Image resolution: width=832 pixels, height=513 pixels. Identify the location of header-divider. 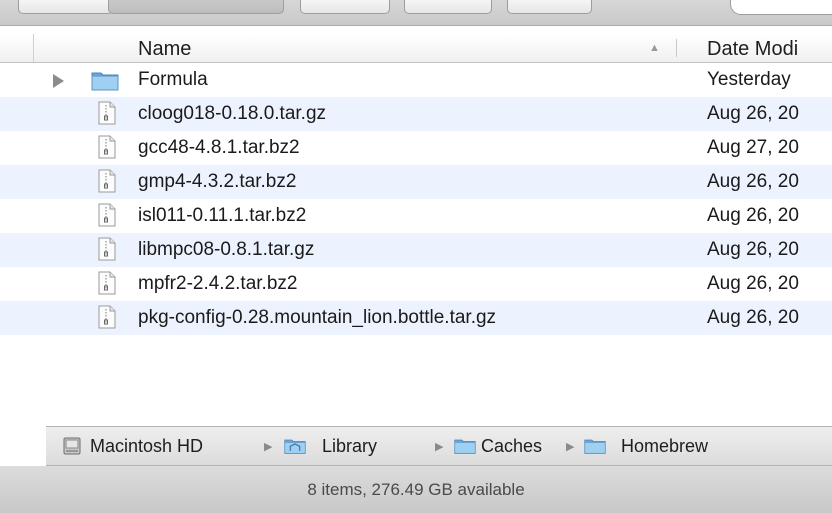
(33, 48).